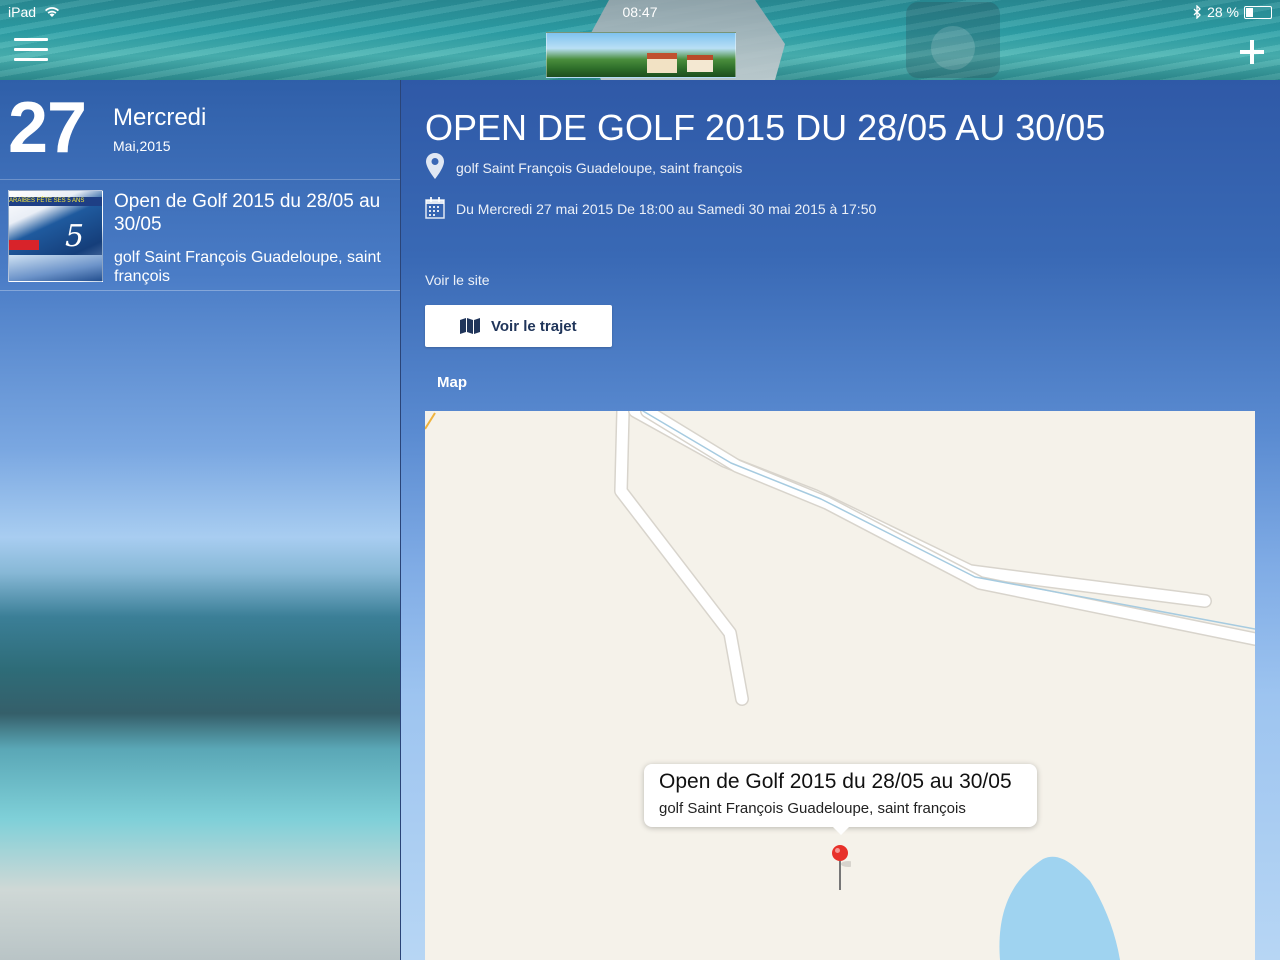  I want to click on map-section-label: Map, so click(452, 382).